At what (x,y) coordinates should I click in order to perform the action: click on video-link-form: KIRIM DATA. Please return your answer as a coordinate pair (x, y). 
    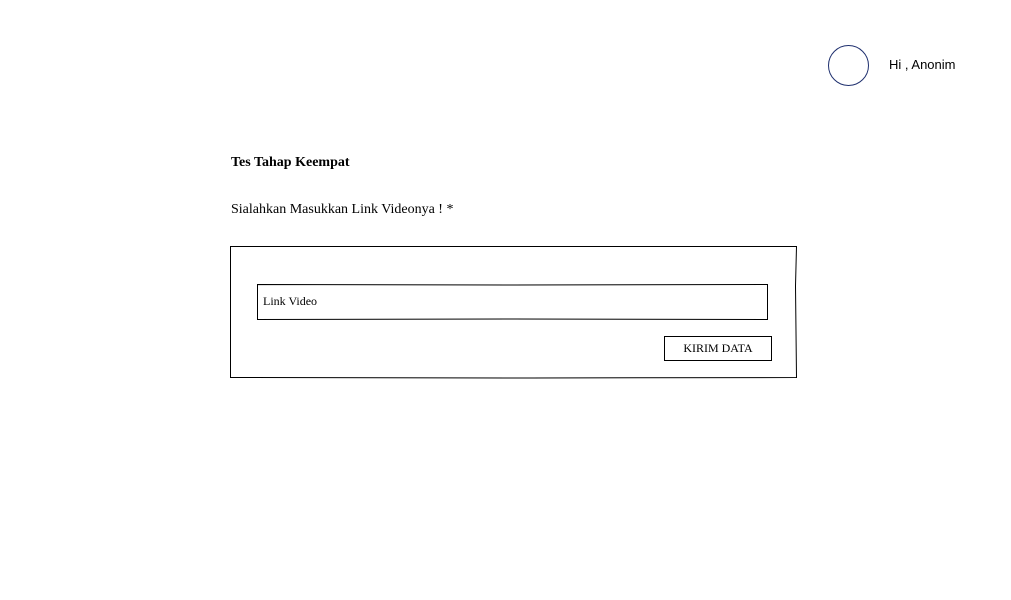
    Looking at the image, I should click on (514, 312).